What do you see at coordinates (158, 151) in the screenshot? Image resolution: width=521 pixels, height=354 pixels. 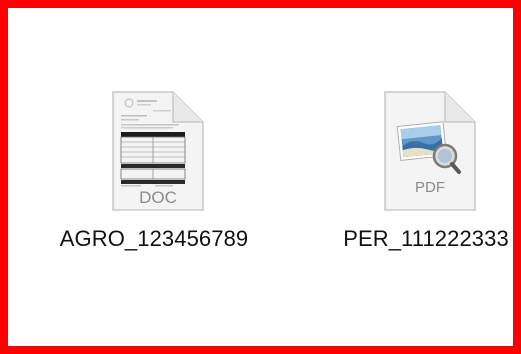 I see `document-file-icon: DOC` at bounding box center [158, 151].